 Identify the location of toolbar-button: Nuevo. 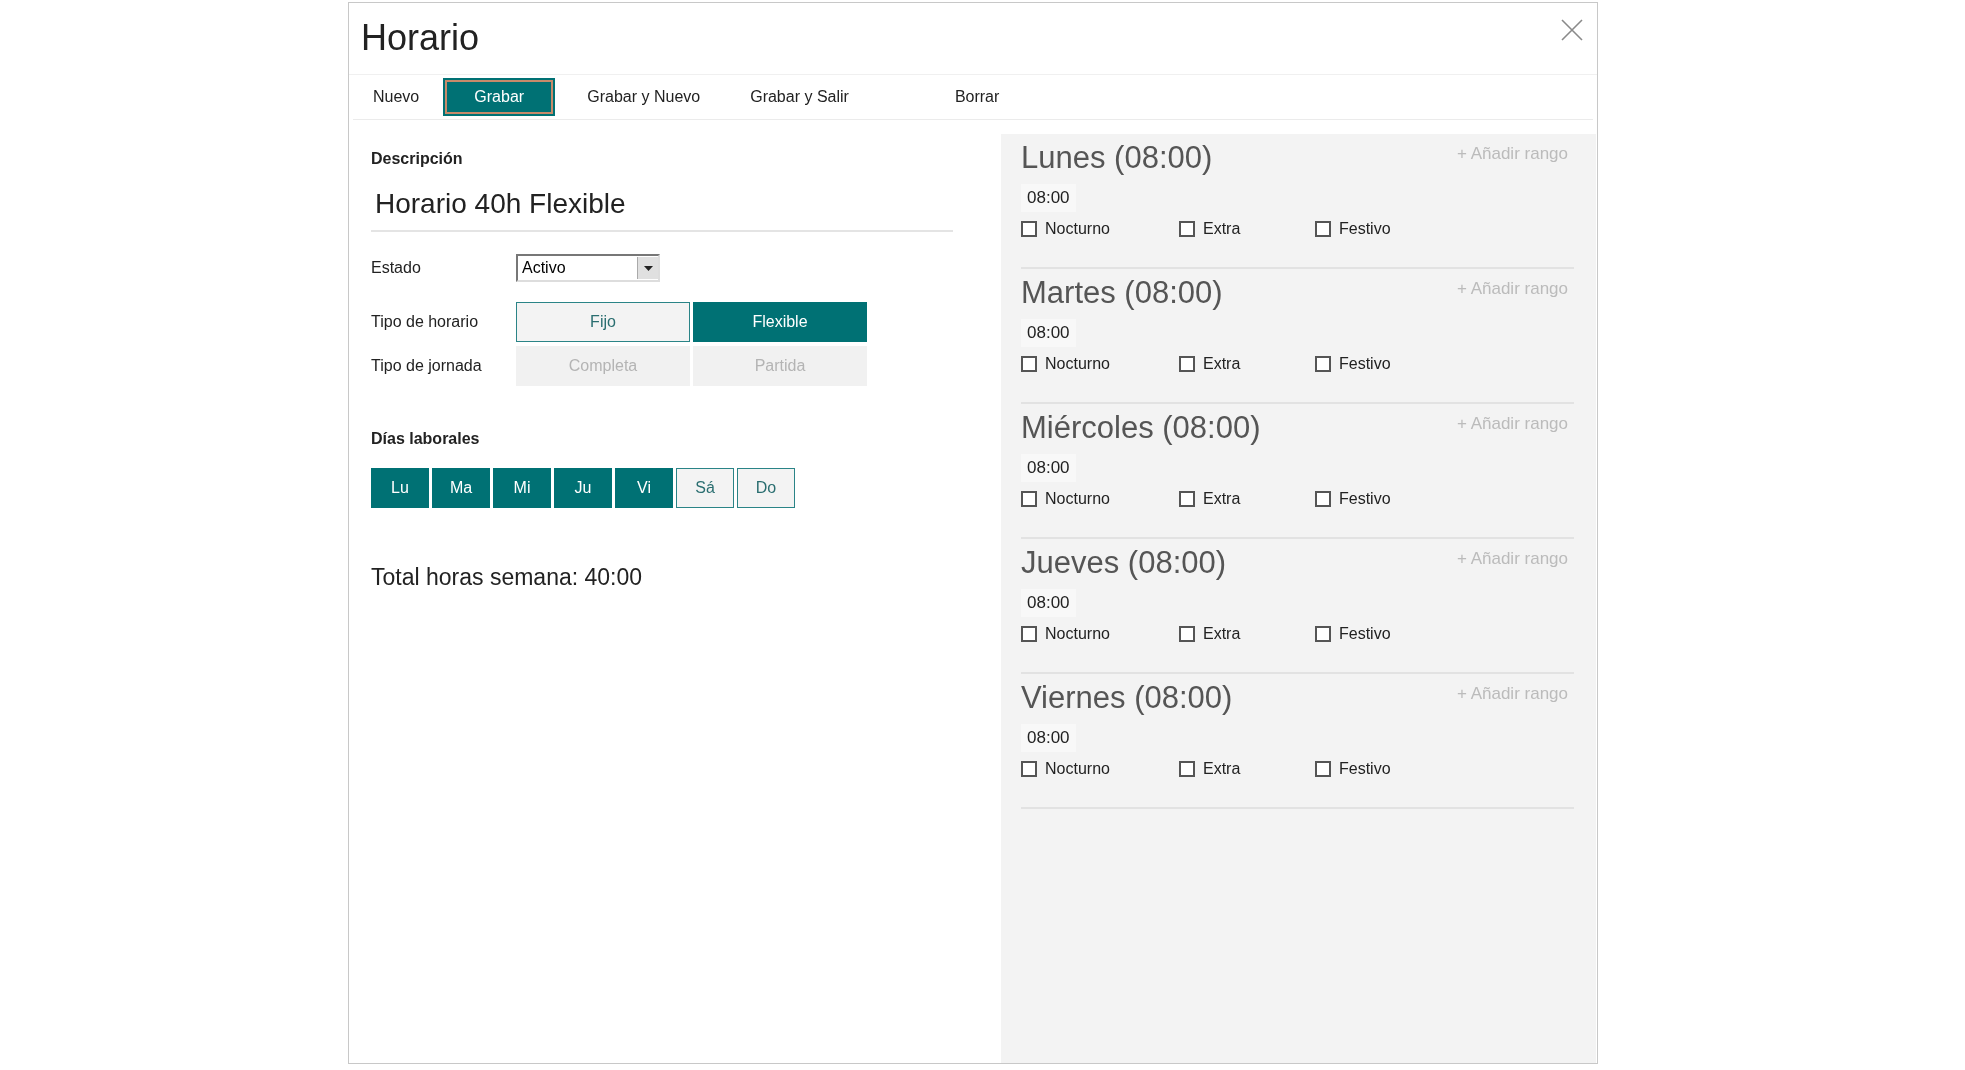
(396, 97).